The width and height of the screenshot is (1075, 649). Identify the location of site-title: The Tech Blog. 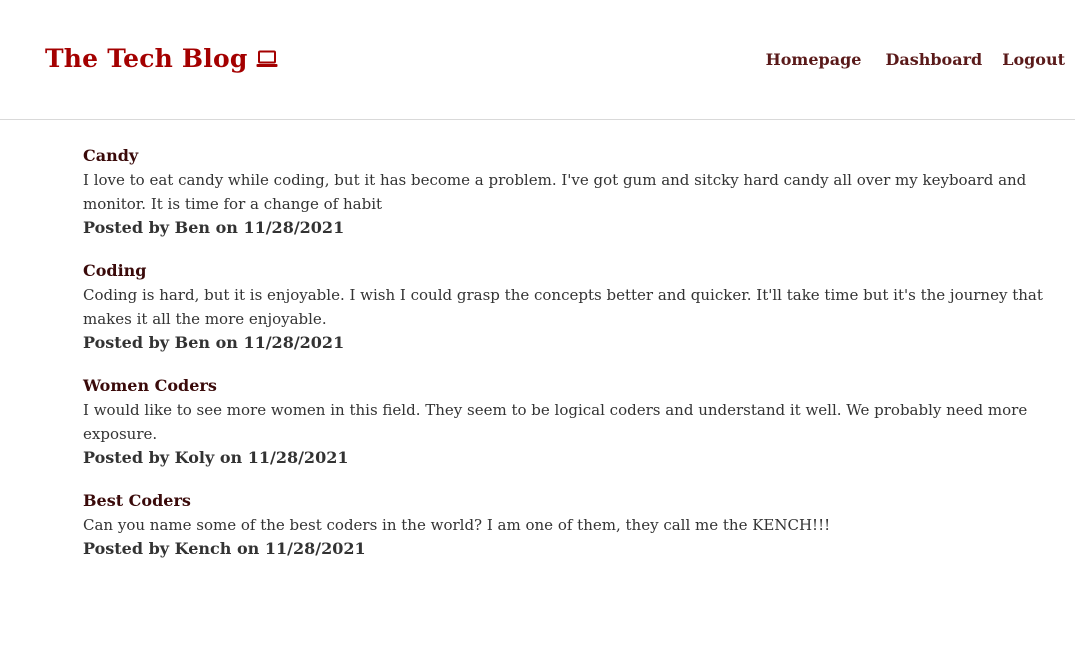
(146, 58).